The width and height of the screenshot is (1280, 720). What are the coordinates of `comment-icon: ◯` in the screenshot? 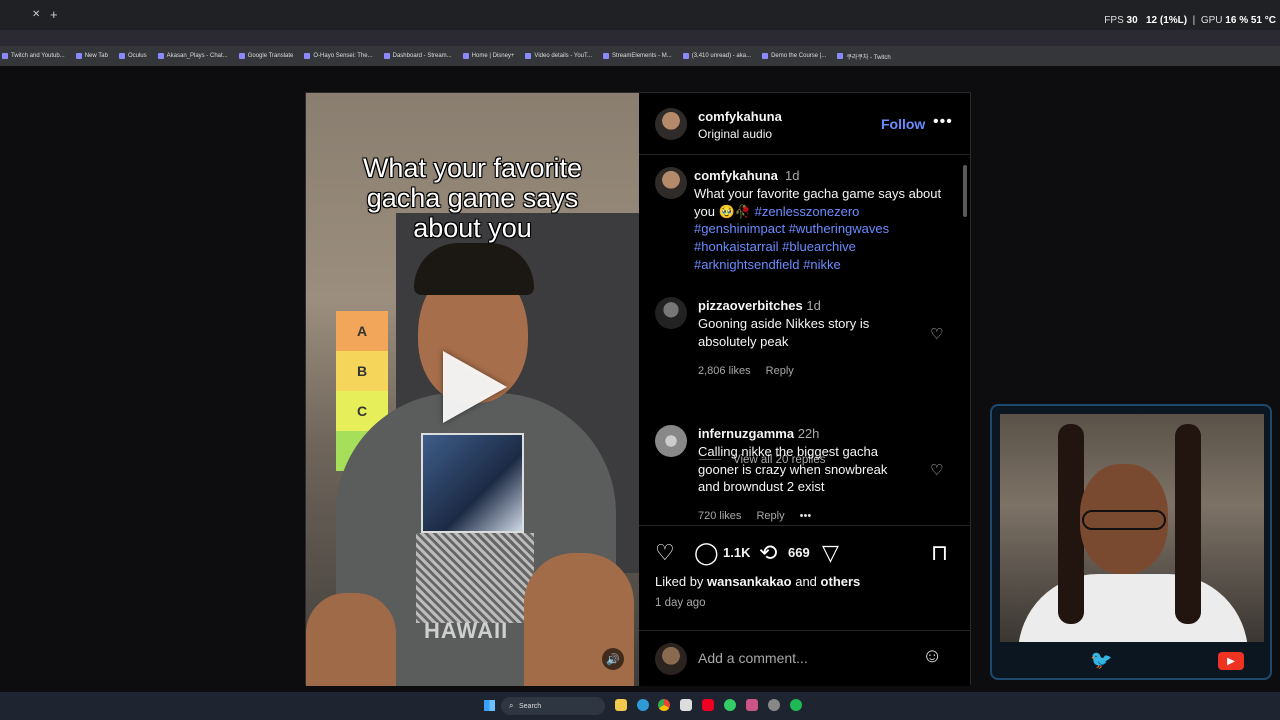 It's located at (706, 553).